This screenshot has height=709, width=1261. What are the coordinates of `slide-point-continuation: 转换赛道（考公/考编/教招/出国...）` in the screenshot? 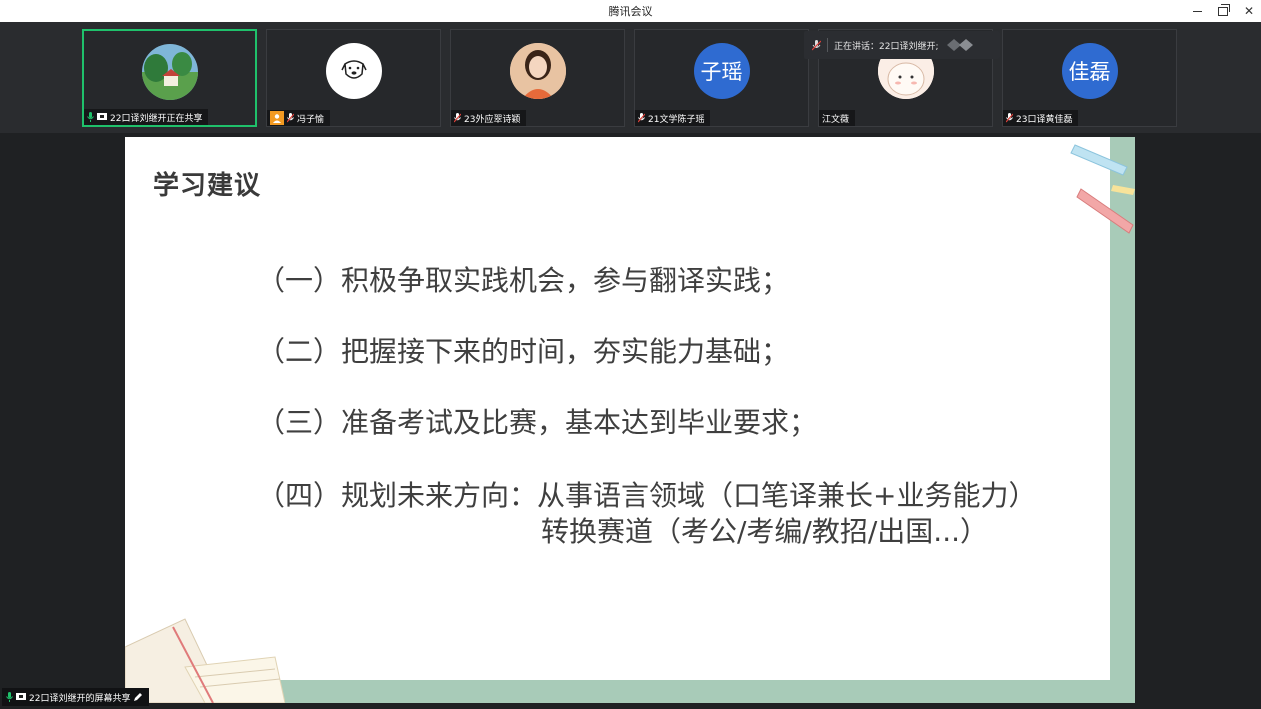 It's located at (765, 531).